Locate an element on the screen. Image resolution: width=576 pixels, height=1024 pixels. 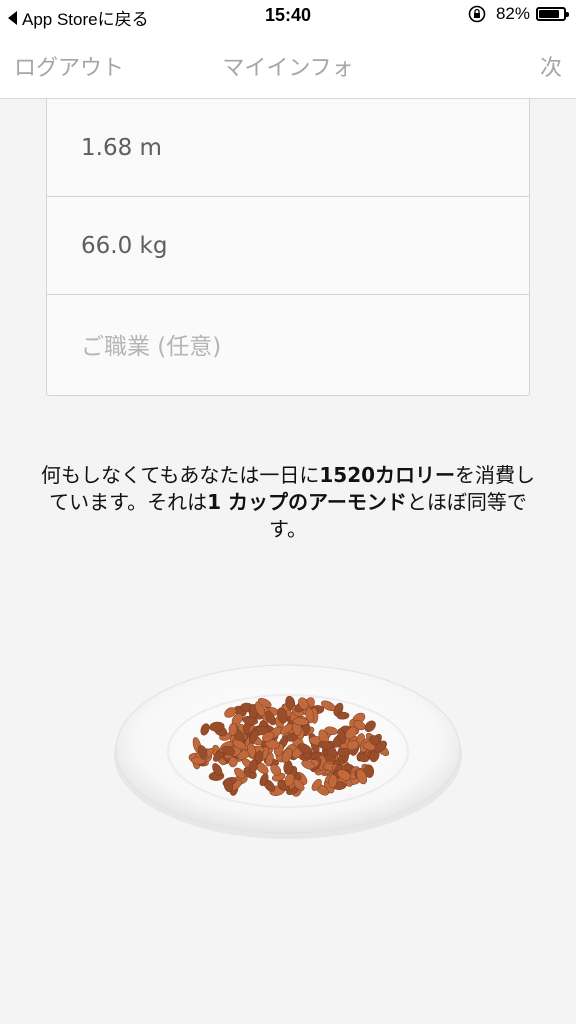
info-part1: 何もしなくてもあなたは一日に is located at coordinates (180, 475).